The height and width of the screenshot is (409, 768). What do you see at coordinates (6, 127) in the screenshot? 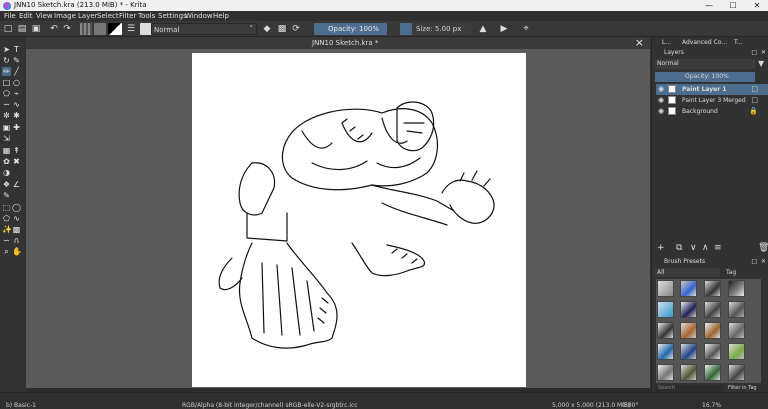
I see `crop-tool-icon: ▣` at bounding box center [6, 127].